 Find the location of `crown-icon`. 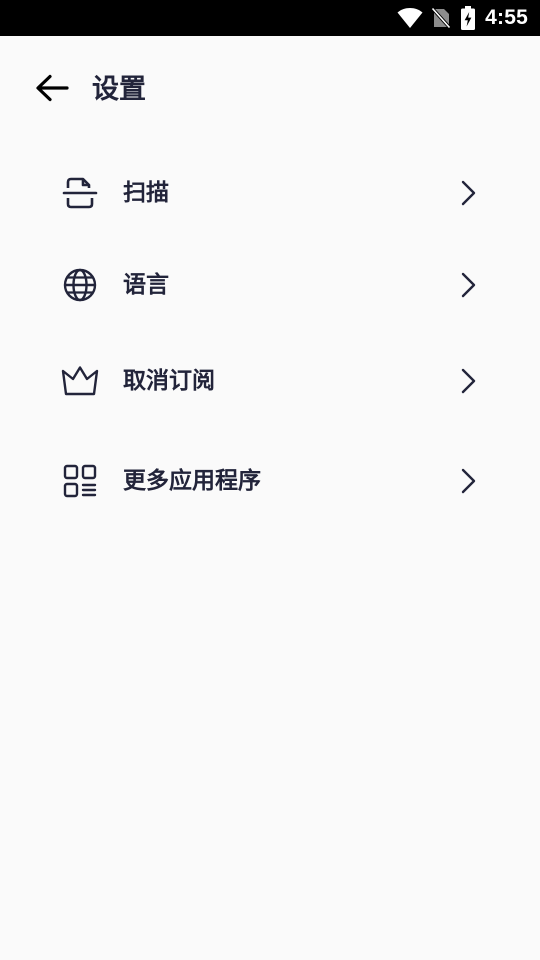

crown-icon is located at coordinates (80, 381).